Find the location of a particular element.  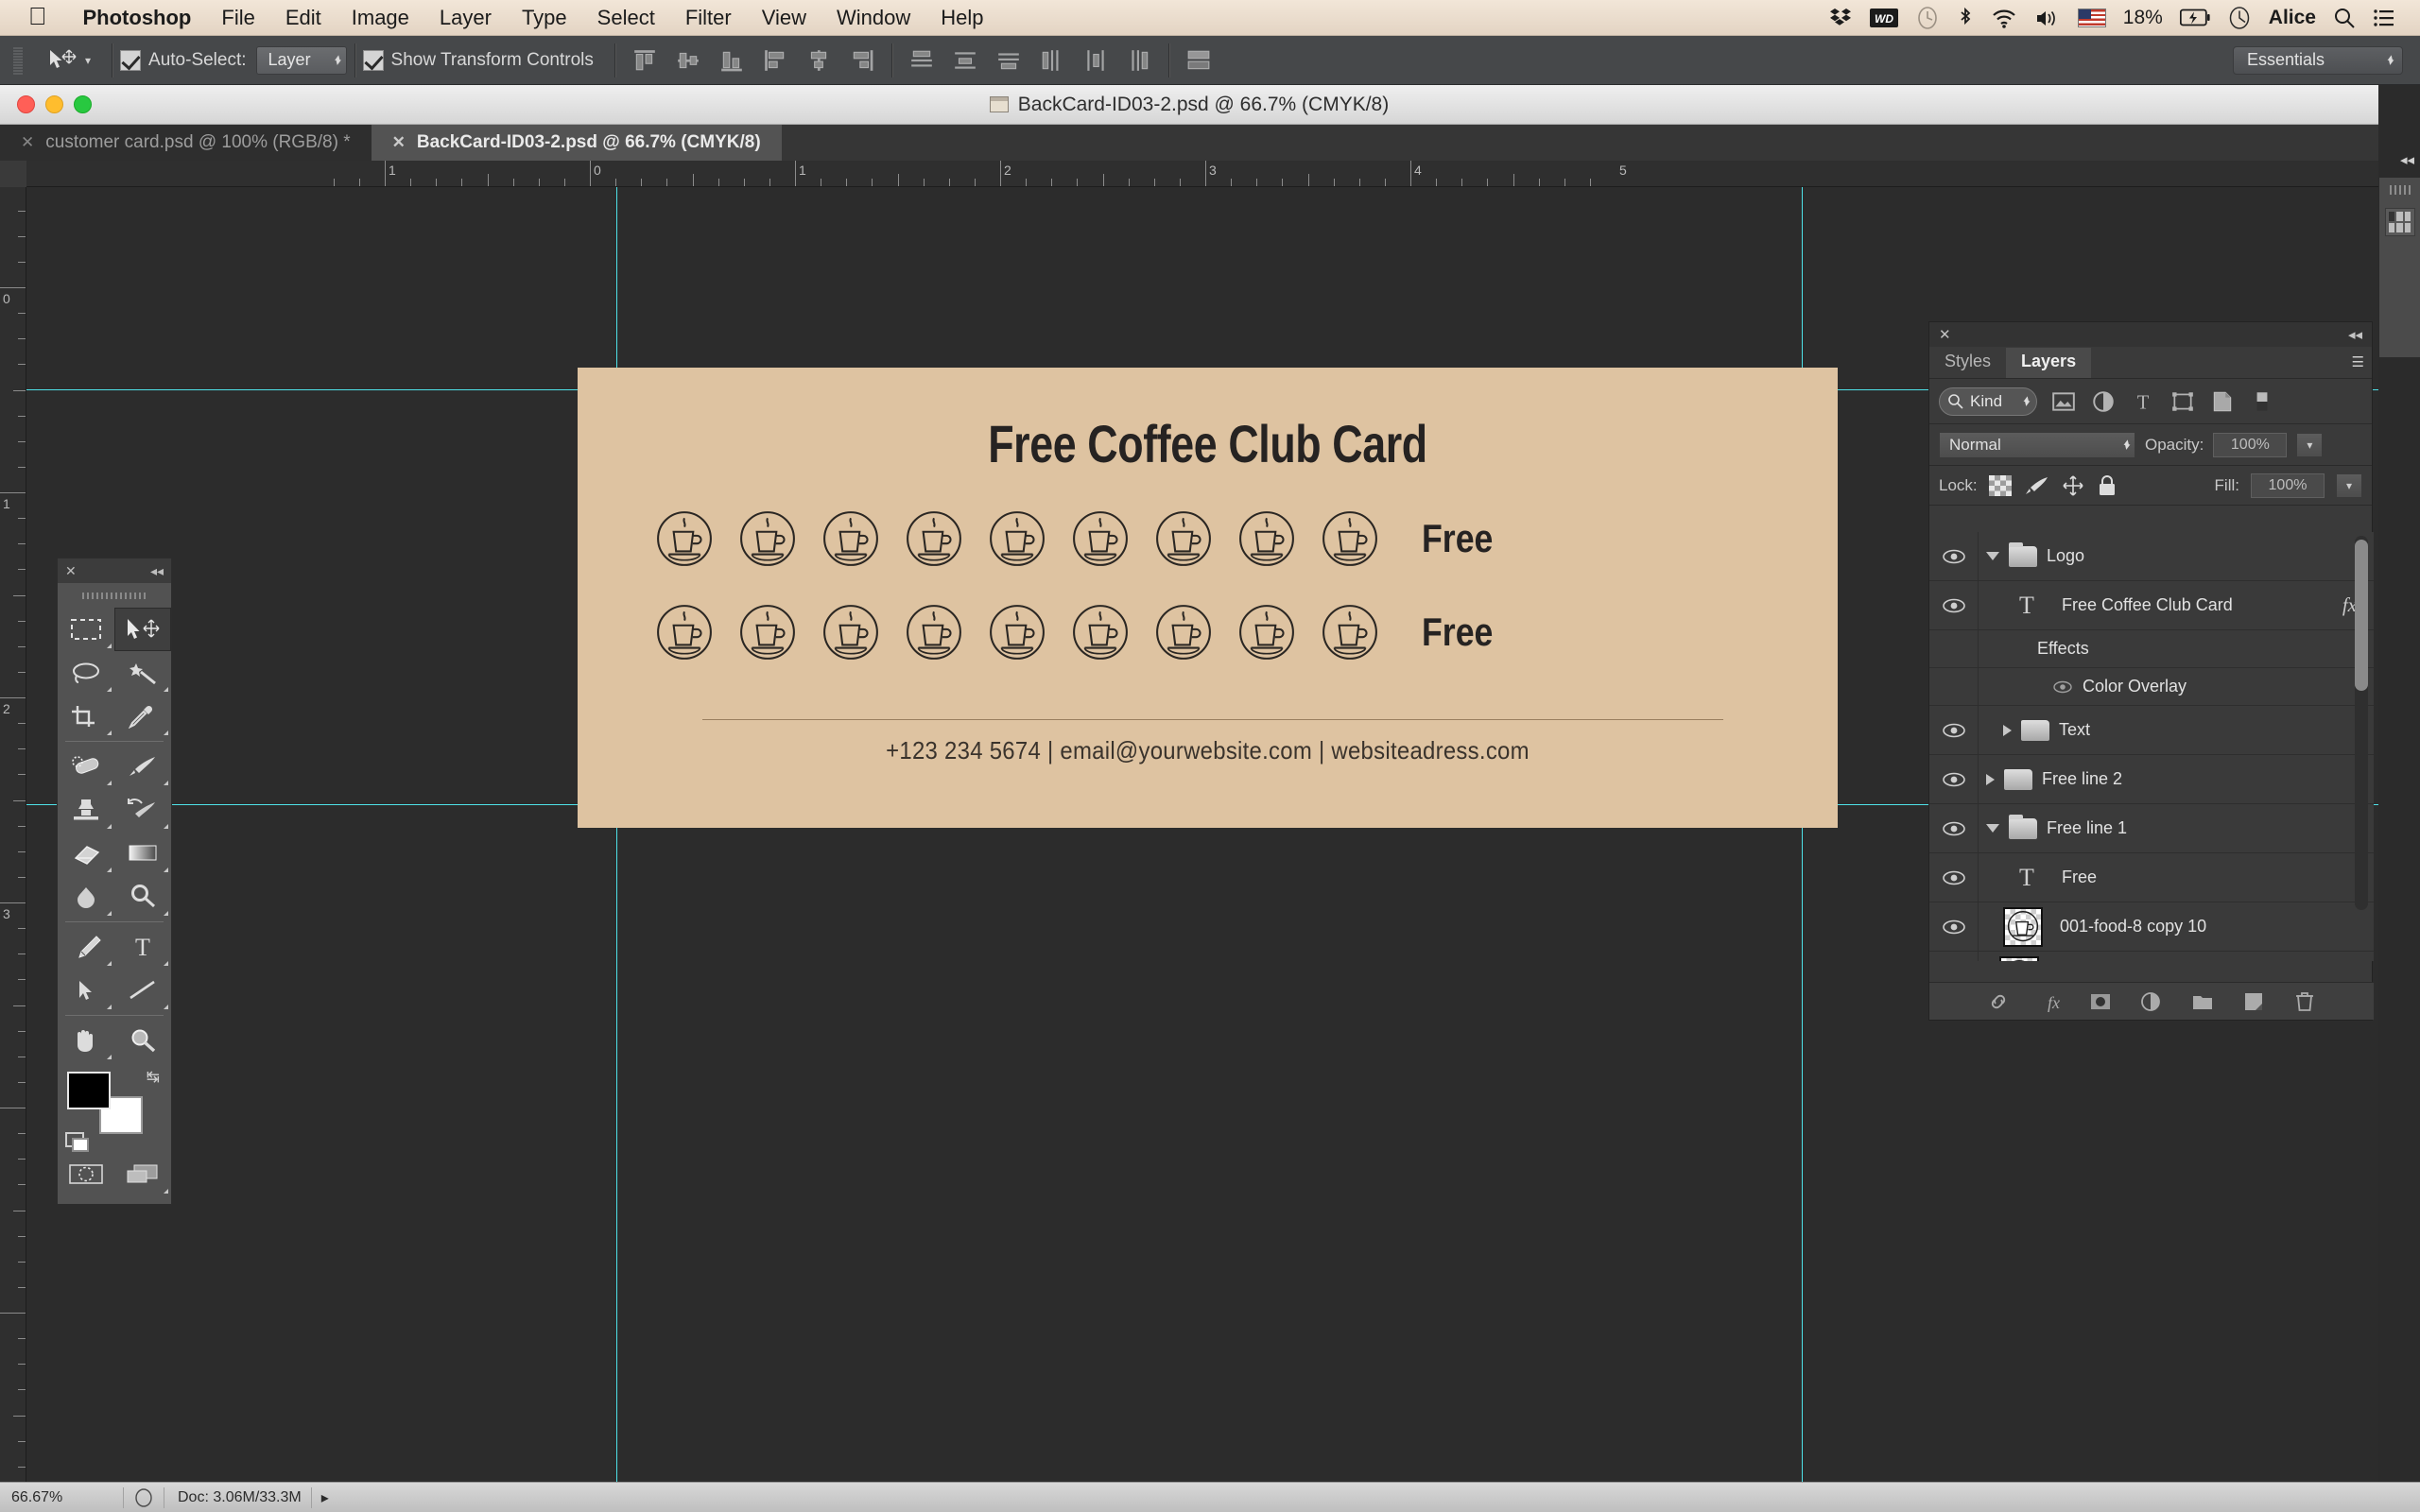

tools-palette-header: ✕ ◂◂ is located at coordinates (115, 570).